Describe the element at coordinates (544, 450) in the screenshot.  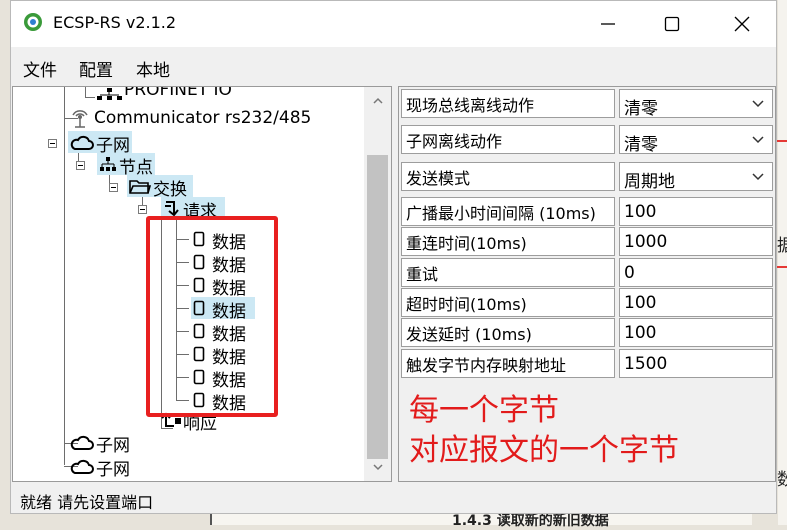
I see `annotation-text-line2: 对应报文的一个字节` at that location.